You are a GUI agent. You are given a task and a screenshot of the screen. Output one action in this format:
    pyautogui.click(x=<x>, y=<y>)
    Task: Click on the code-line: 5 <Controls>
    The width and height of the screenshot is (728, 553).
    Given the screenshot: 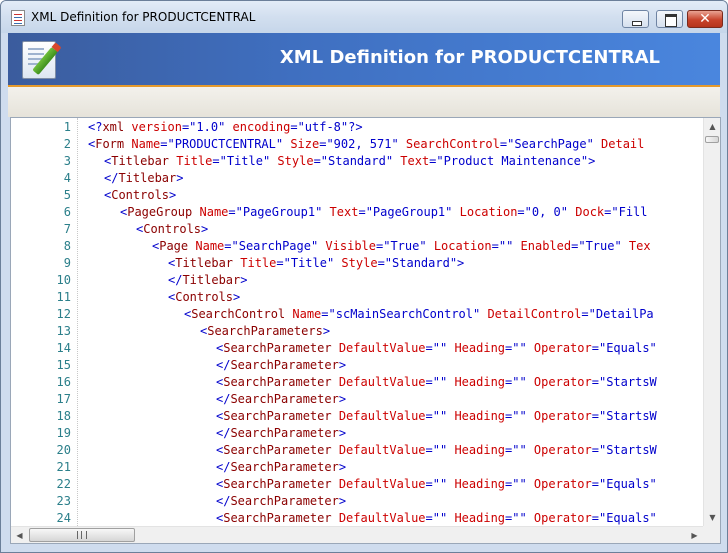 What is the action you would take?
    pyautogui.click(x=357, y=195)
    